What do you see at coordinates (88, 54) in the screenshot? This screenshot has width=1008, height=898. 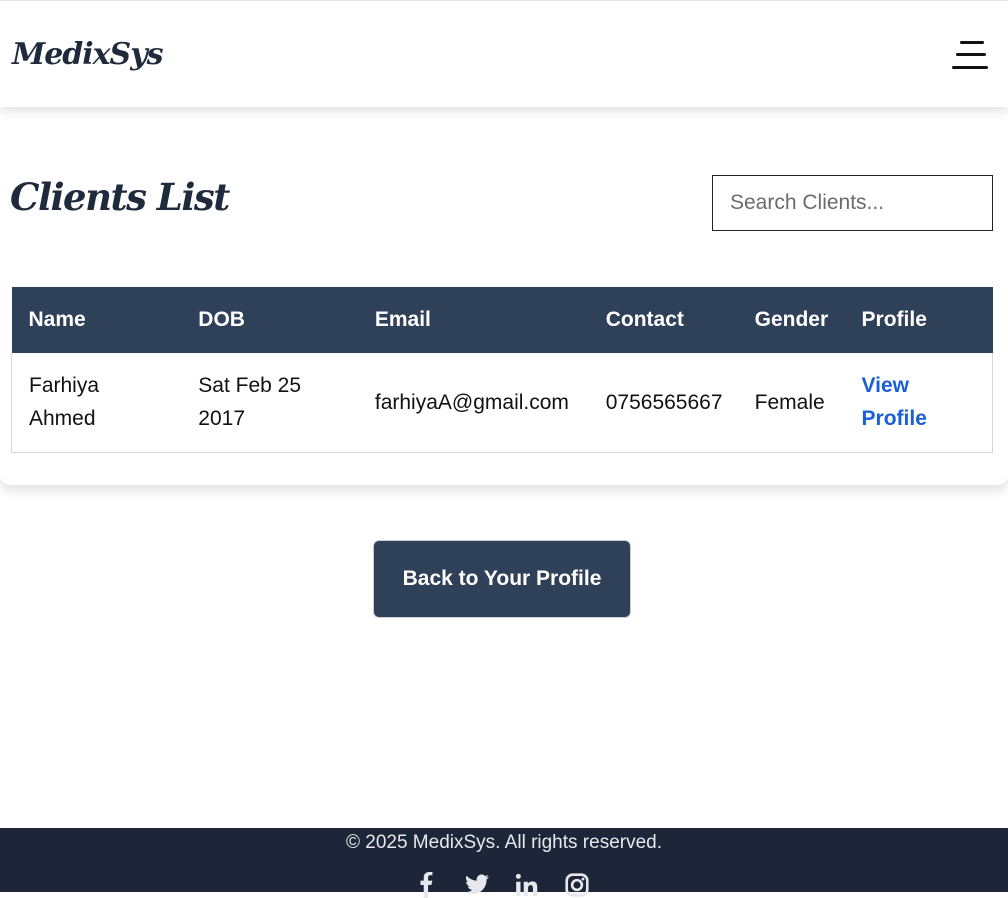 I see `brand-logo: MedixSys` at bounding box center [88, 54].